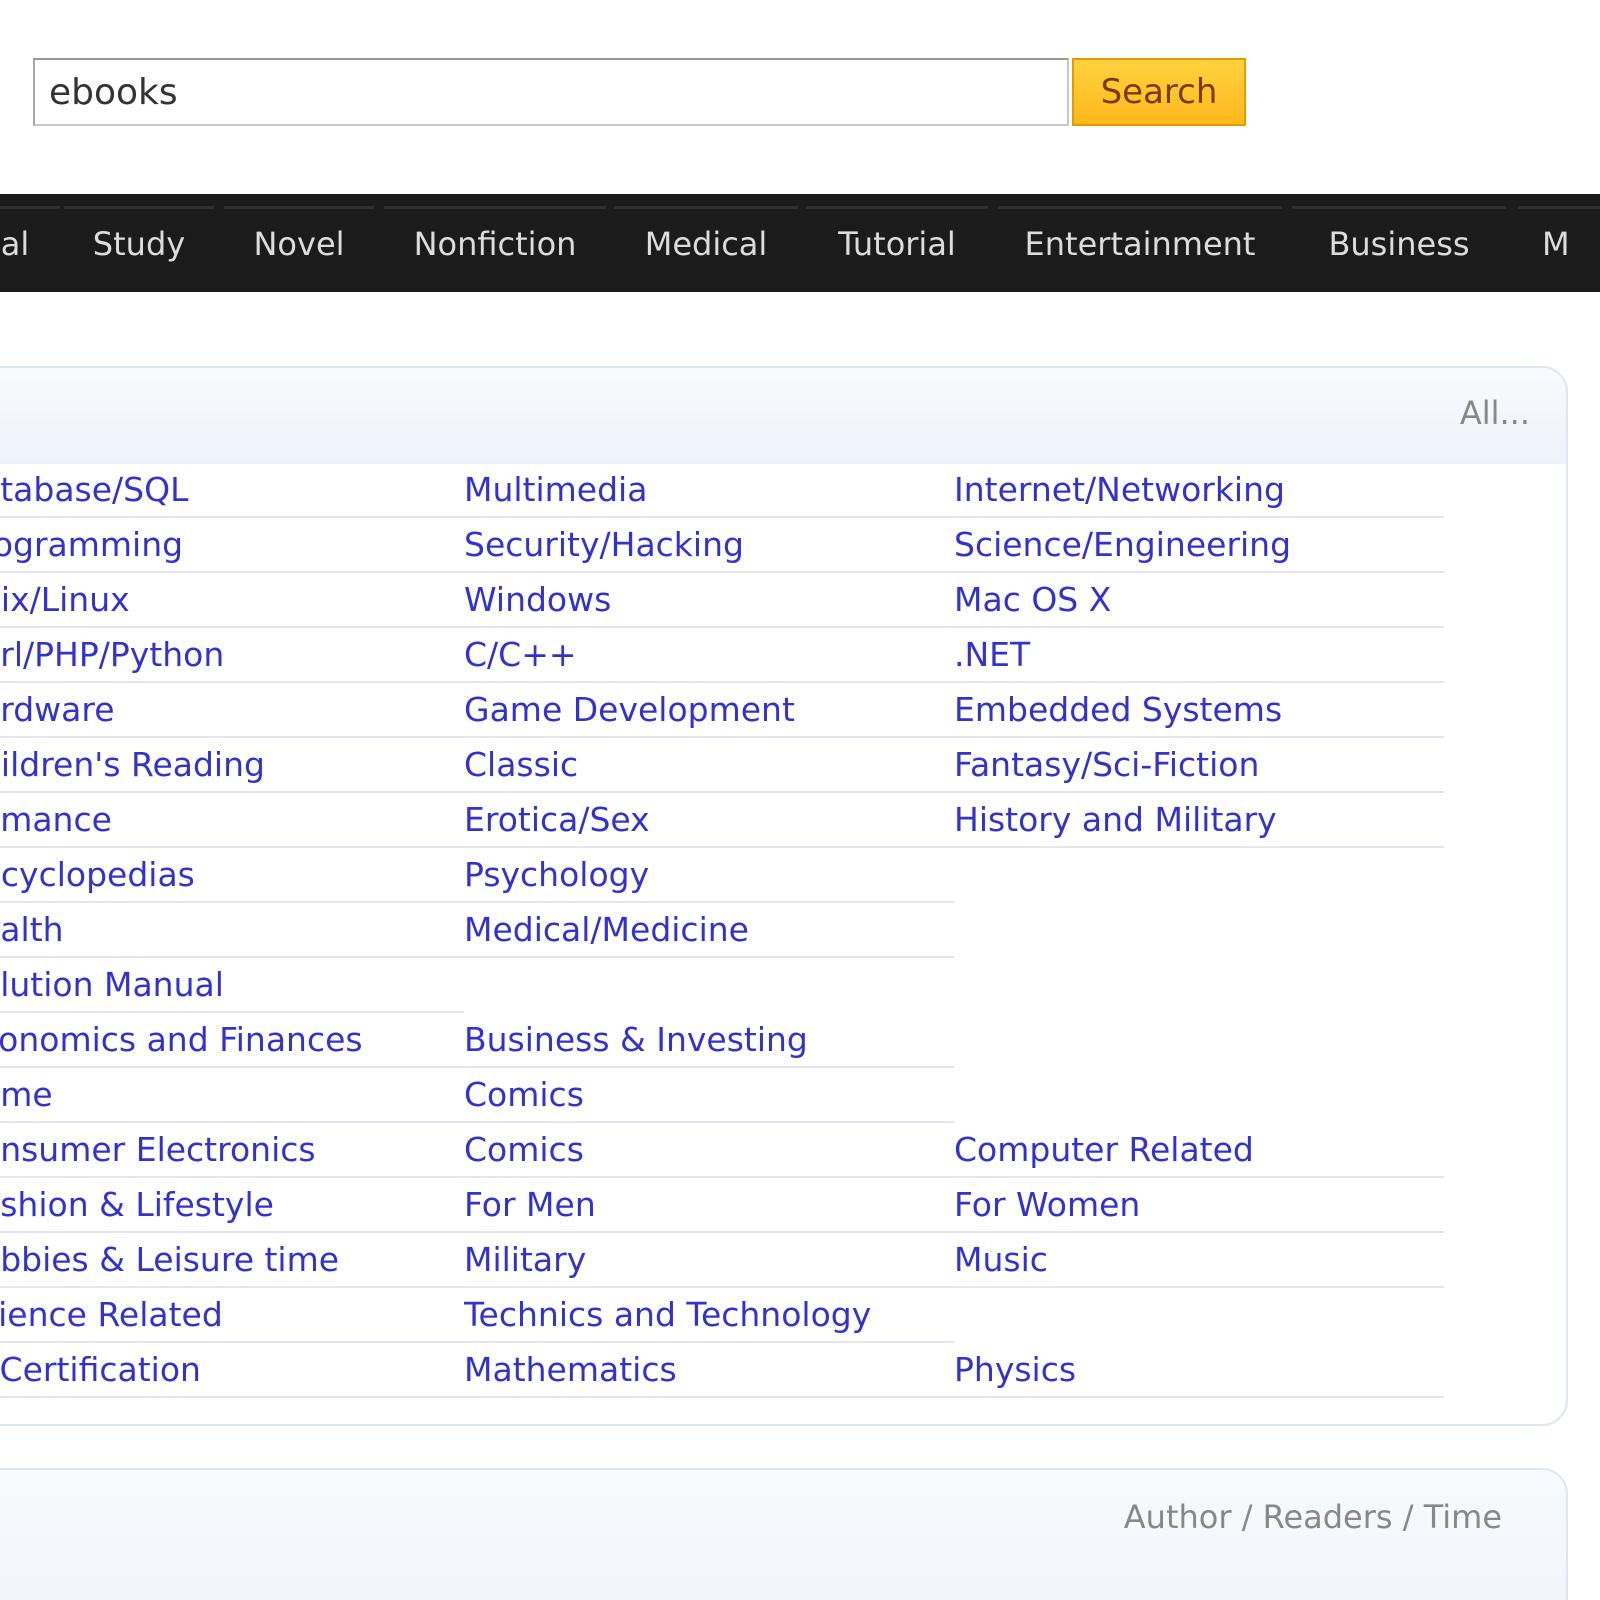 The height and width of the screenshot is (1600, 1600). What do you see at coordinates (722, 986) in the screenshot?
I see `category-row: olution Manual` at bounding box center [722, 986].